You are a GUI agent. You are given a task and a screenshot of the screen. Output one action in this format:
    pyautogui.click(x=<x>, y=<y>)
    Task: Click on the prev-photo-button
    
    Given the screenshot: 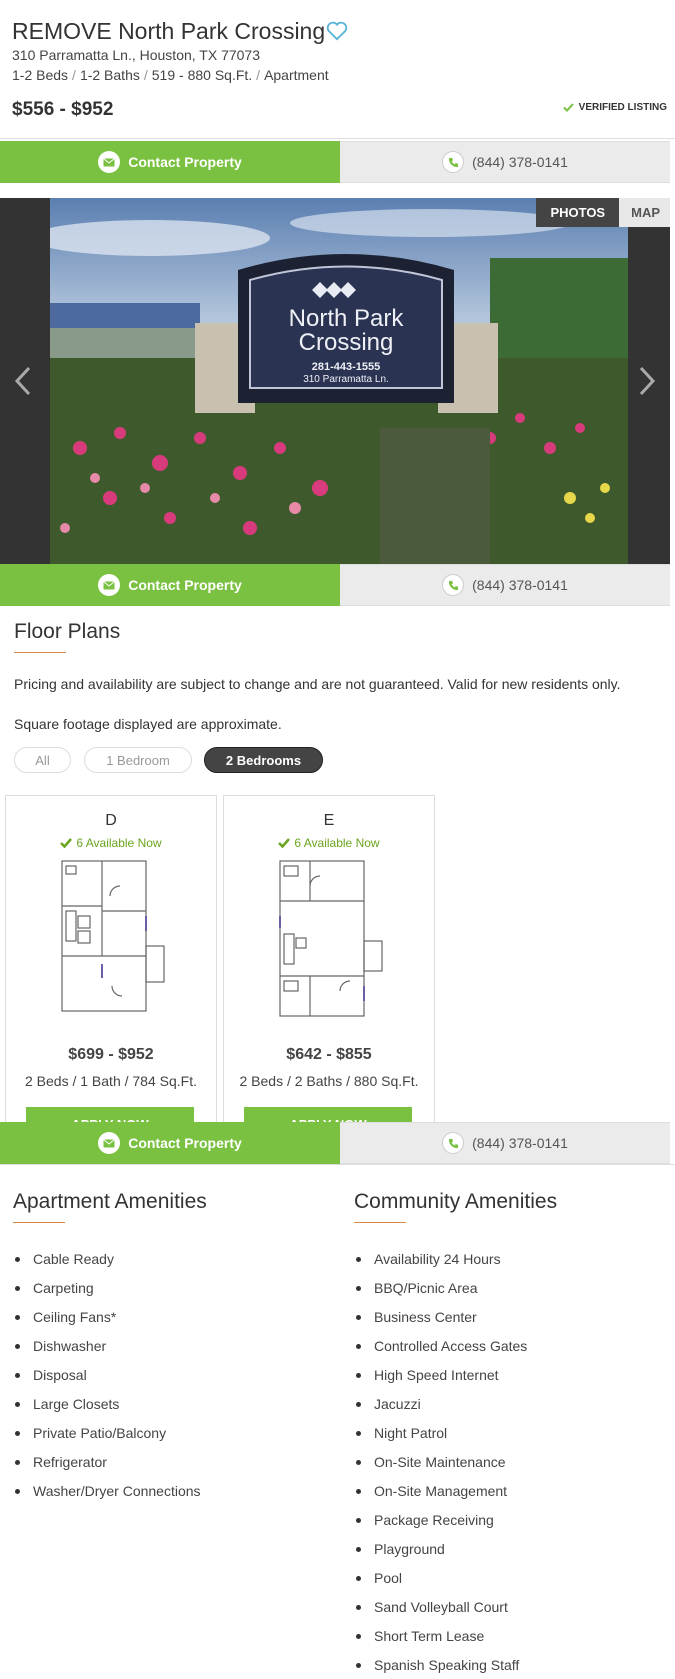 What is the action you would take?
    pyautogui.click(x=23, y=381)
    